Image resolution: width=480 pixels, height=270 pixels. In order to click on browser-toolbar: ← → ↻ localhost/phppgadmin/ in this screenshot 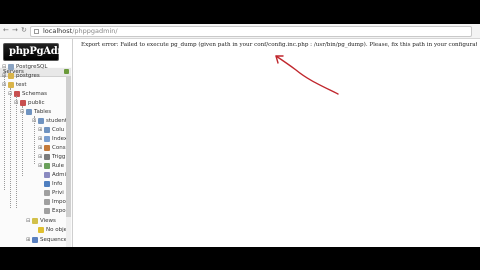, I will do `click(240, 31)`.